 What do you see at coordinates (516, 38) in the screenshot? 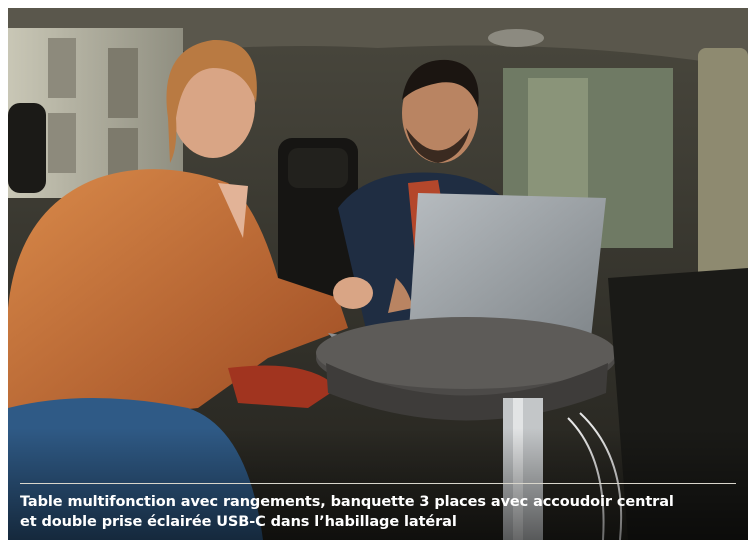
I see `ceiling-light` at bounding box center [516, 38].